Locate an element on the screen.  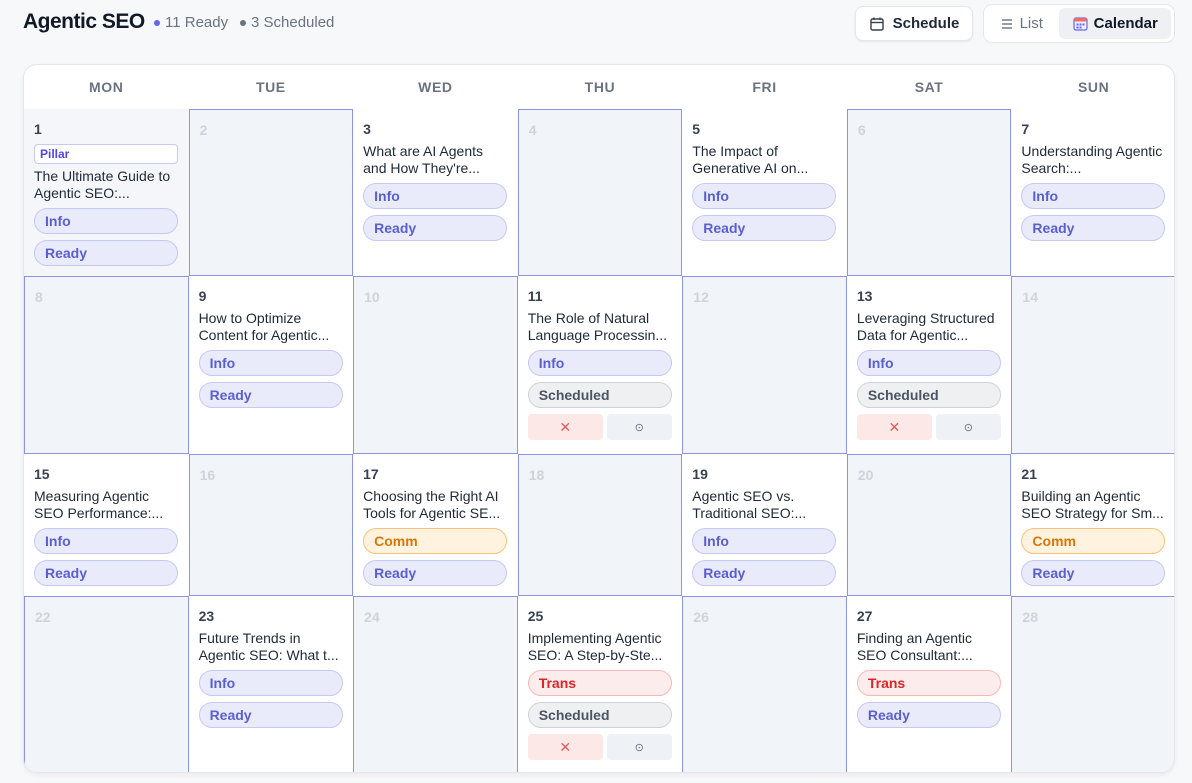
day-number: 15 is located at coordinates (42, 474).